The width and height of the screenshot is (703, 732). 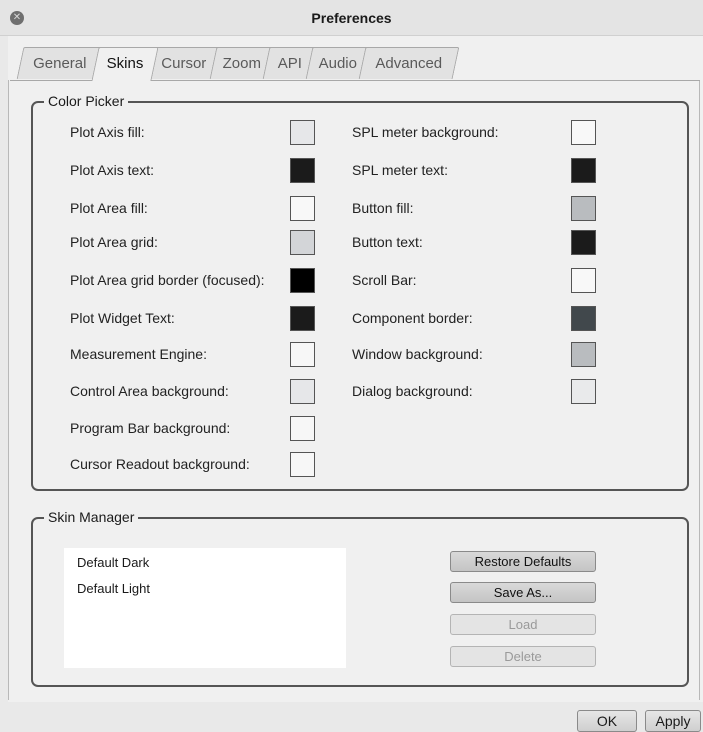 What do you see at coordinates (125, 64) in the screenshot?
I see `tab-skins: Skins` at bounding box center [125, 64].